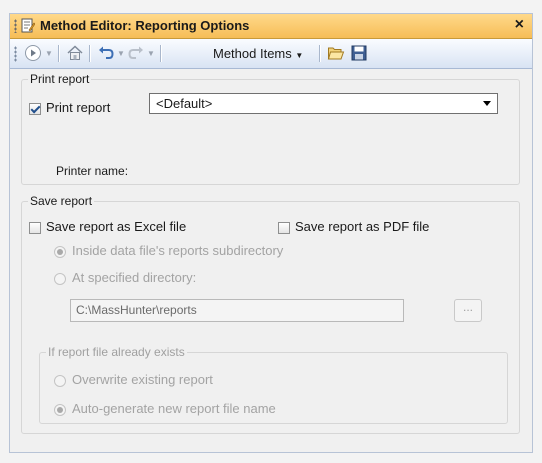  Describe the element at coordinates (15, 26) in the screenshot. I see `title-grip-icon` at that location.